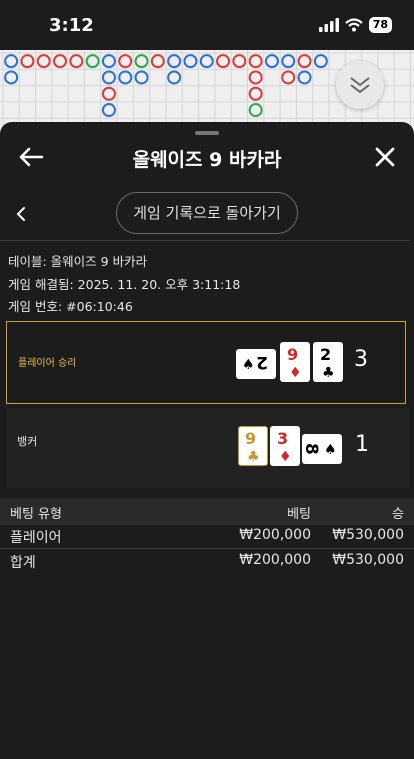 This screenshot has height=759, width=414. Describe the element at coordinates (207, 511) in the screenshot. I see `bets-table-header: 베팅 유형 베팅 승` at that location.